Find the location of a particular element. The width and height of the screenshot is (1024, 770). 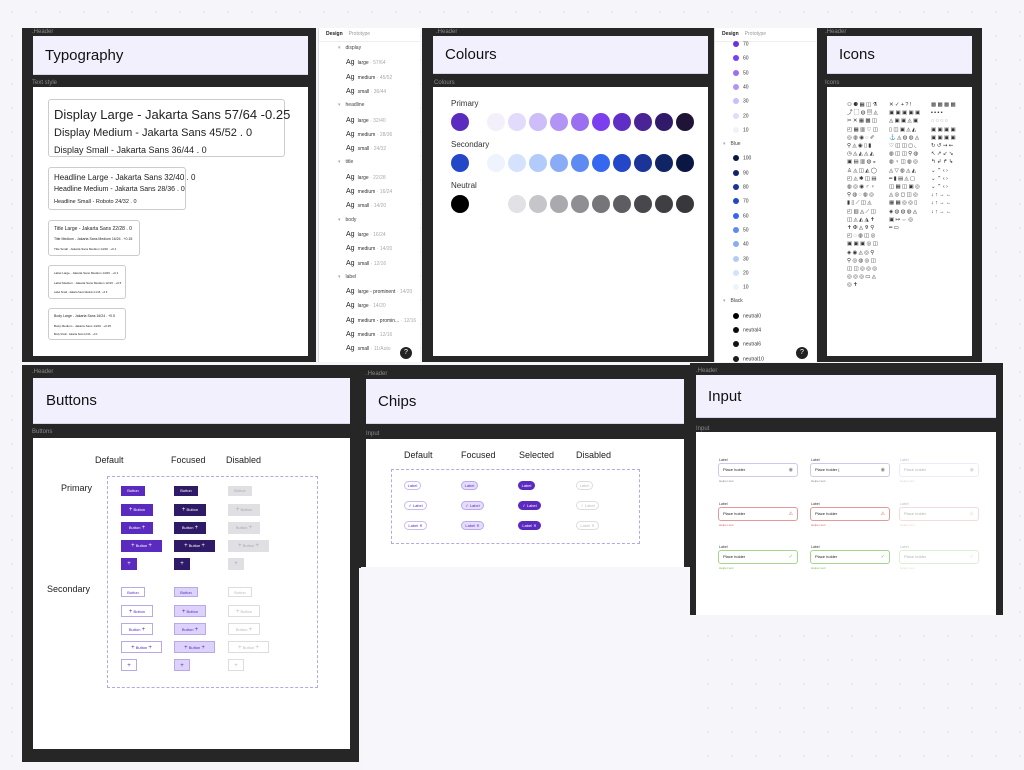

text-style-item: Ag medium · 28/36 is located at coordinates (369, 134).